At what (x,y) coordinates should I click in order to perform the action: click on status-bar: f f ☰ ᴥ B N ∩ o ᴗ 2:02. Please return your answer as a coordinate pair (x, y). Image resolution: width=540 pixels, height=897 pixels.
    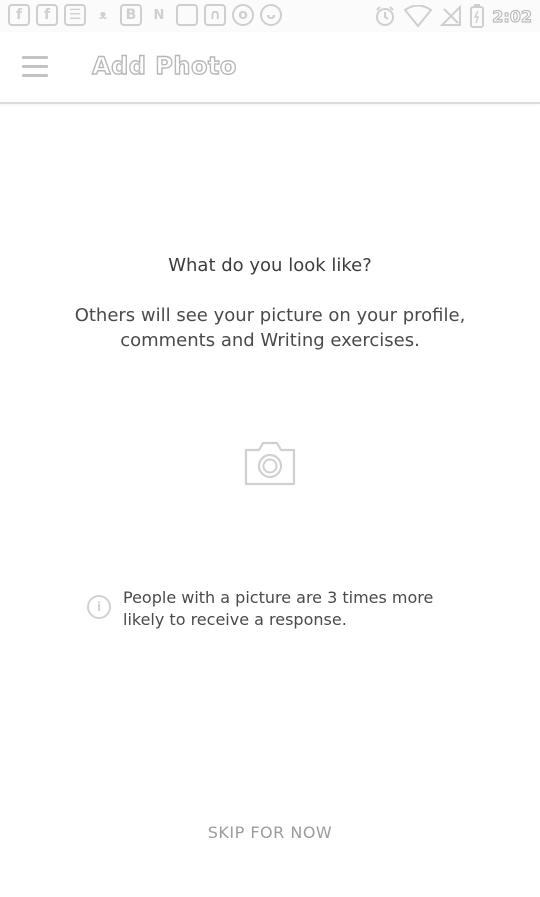
    Looking at the image, I should click on (270, 16).